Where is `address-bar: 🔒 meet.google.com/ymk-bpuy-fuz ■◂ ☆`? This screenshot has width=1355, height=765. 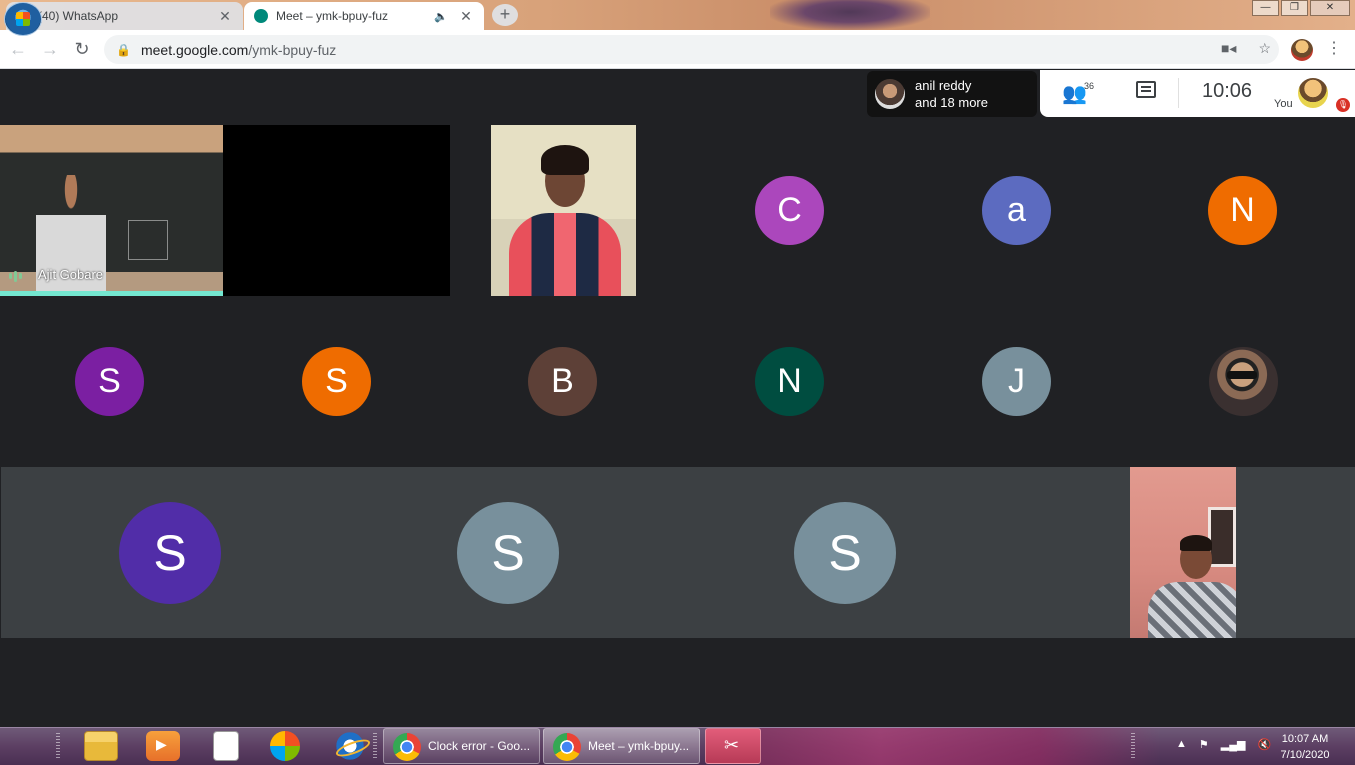
address-bar: 🔒 meet.google.com/ymk-bpuy-fuz ■◂ ☆ is located at coordinates (691, 49).